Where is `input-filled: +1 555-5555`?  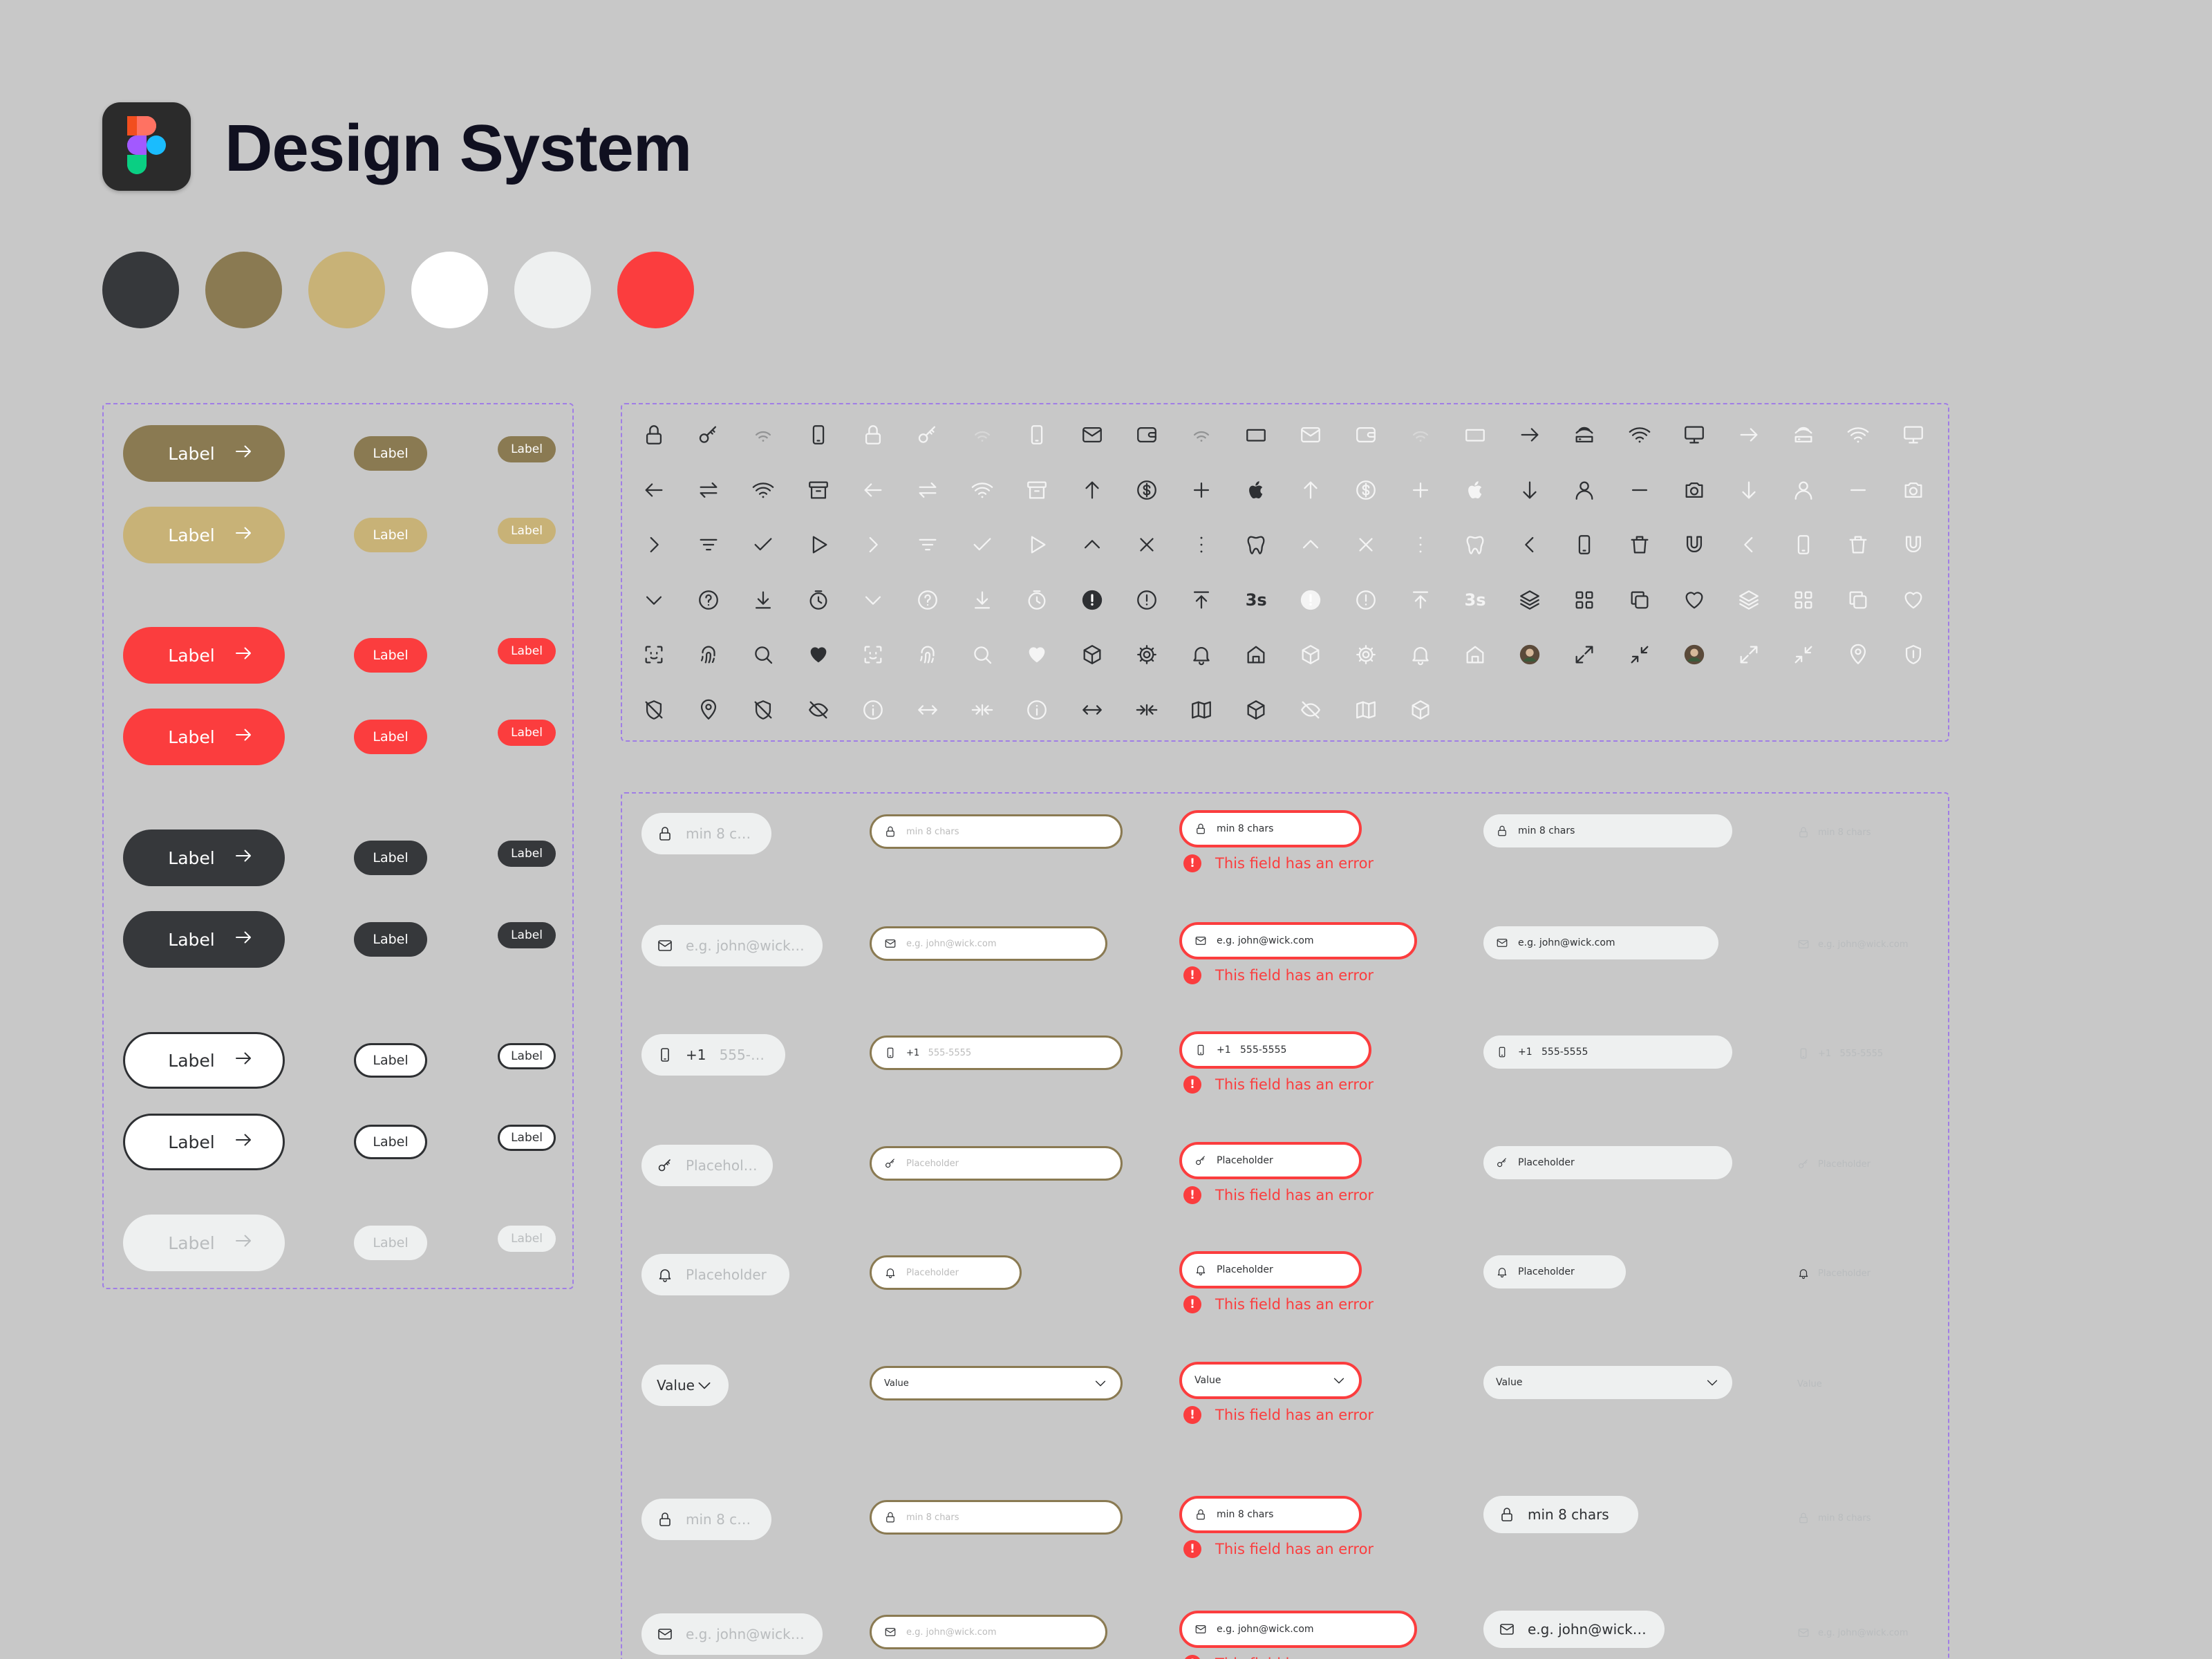 input-filled: +1 555-5555 is located at coordinates (1607, 1052).